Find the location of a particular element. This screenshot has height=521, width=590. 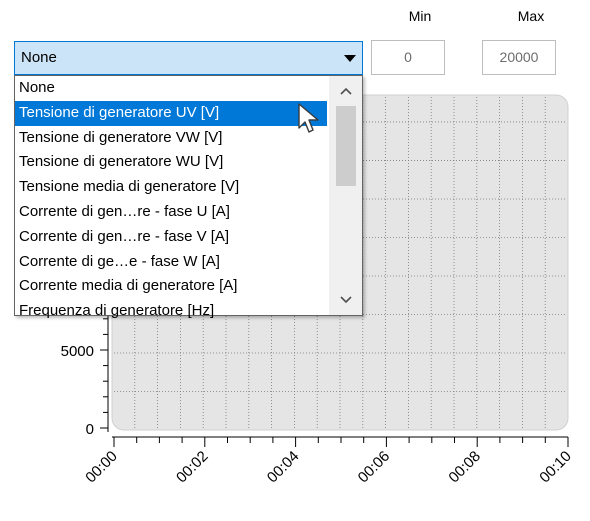

x-tick-label: 00:10 is located at coordinates (555, 467).